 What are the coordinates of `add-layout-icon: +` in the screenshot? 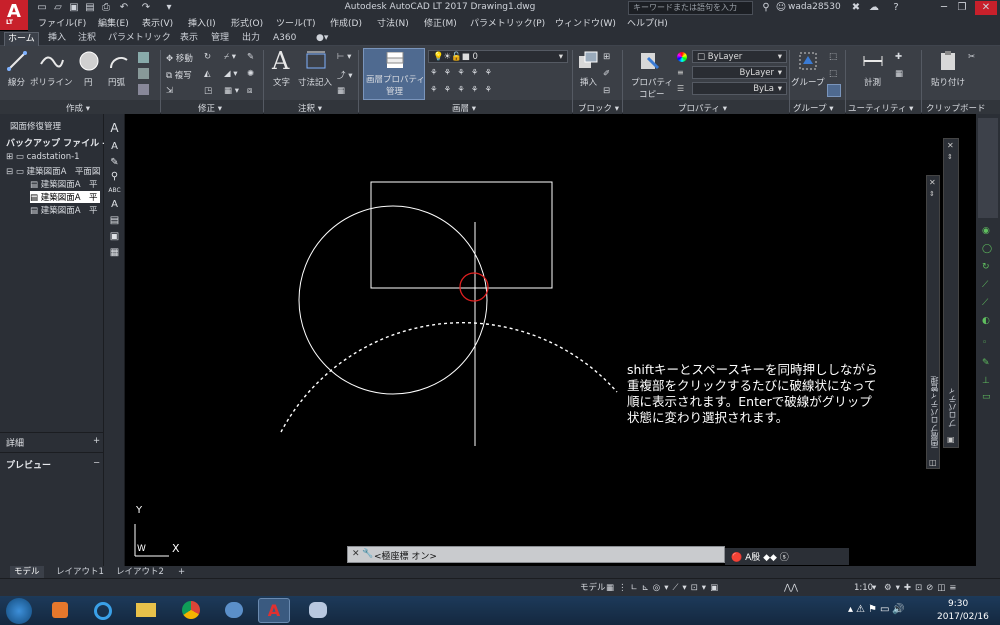 It's located at (181, 572).